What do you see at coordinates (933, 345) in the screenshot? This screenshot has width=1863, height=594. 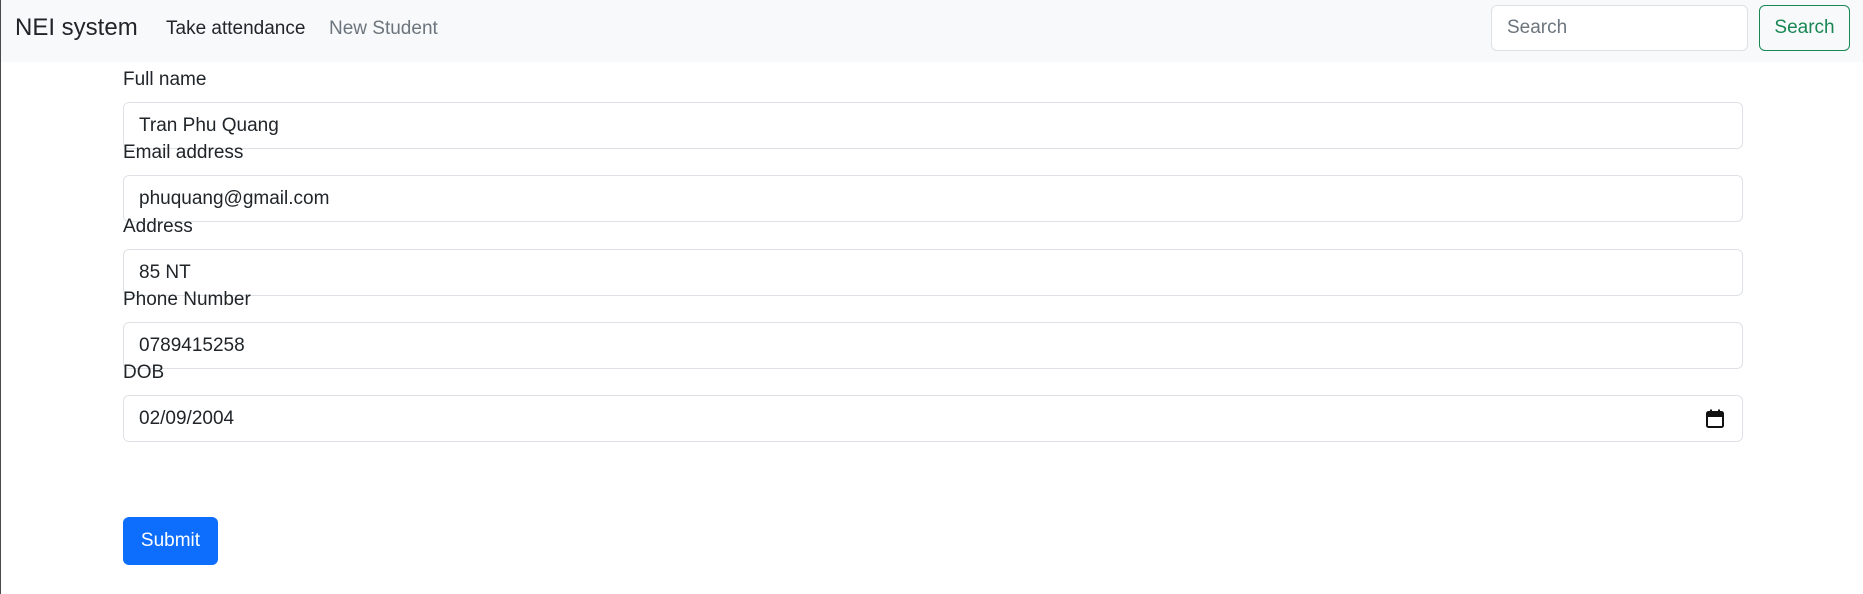 I see `phone-number-input` at bounding box center [933, 345].